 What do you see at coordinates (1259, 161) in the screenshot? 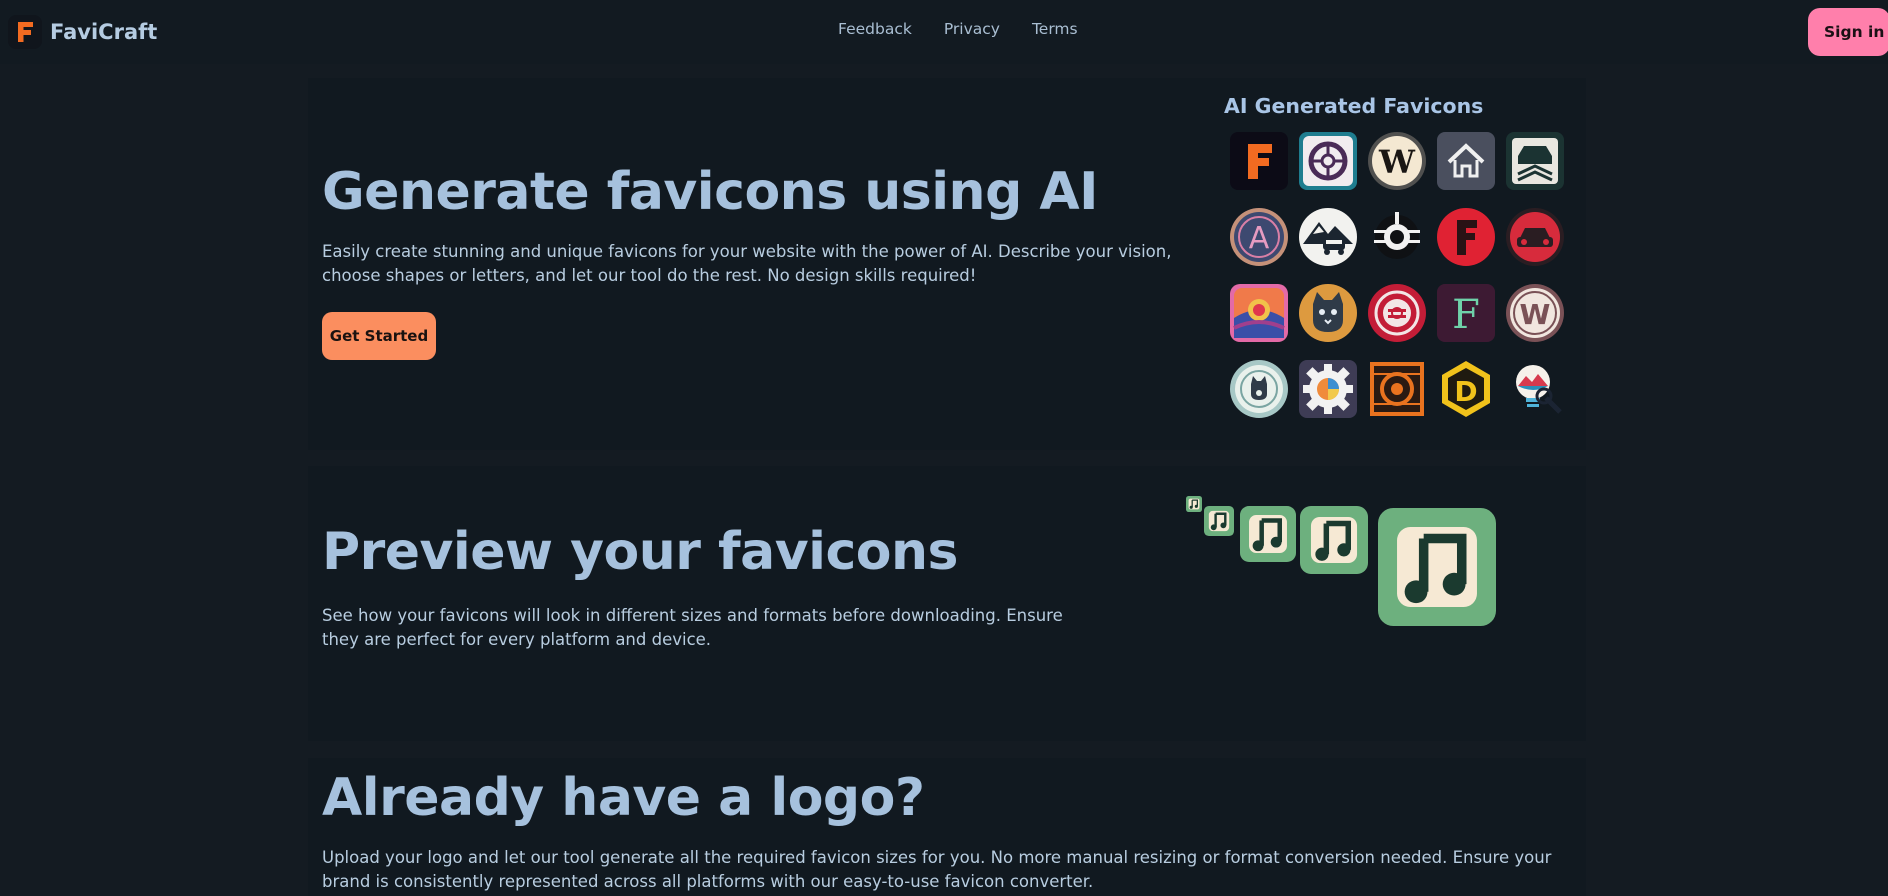
I see `orange-letter-f-icon` at bounding box center [1259, 161].